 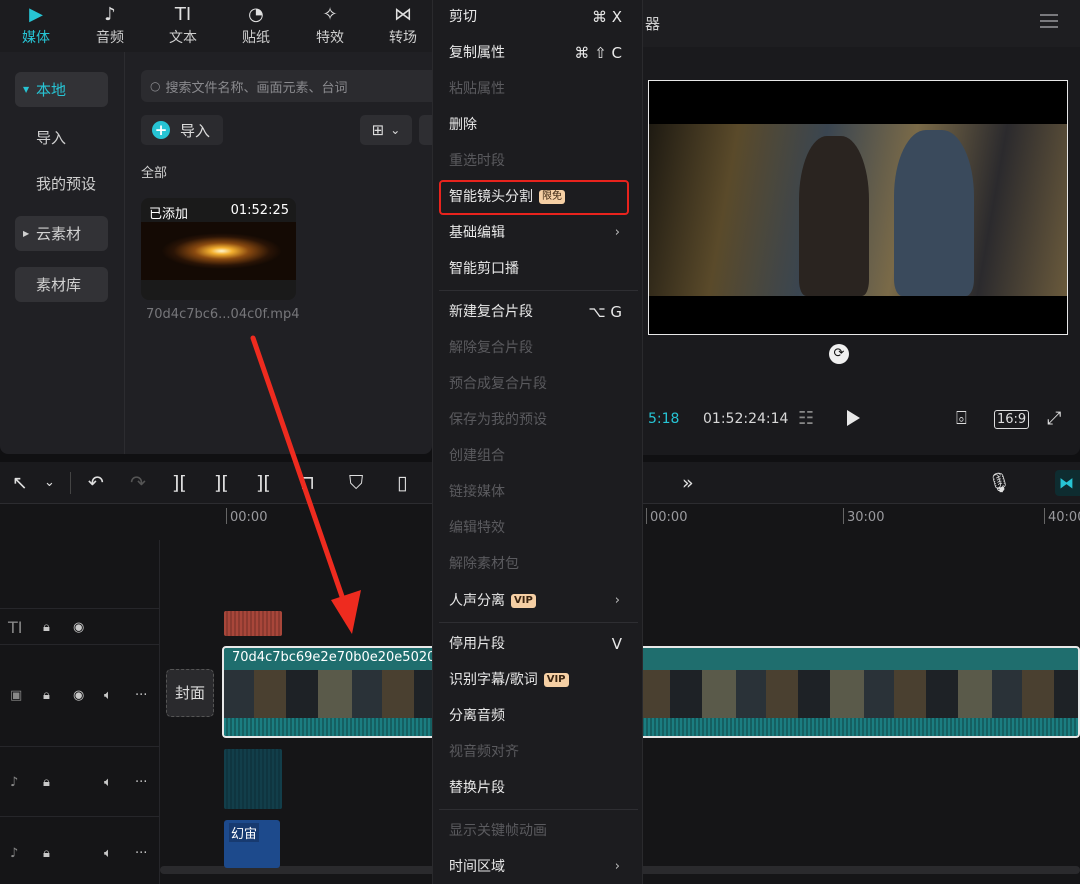 I want to click on view-mode-button: ⊞ ⌄, so click(x=386, y=130).